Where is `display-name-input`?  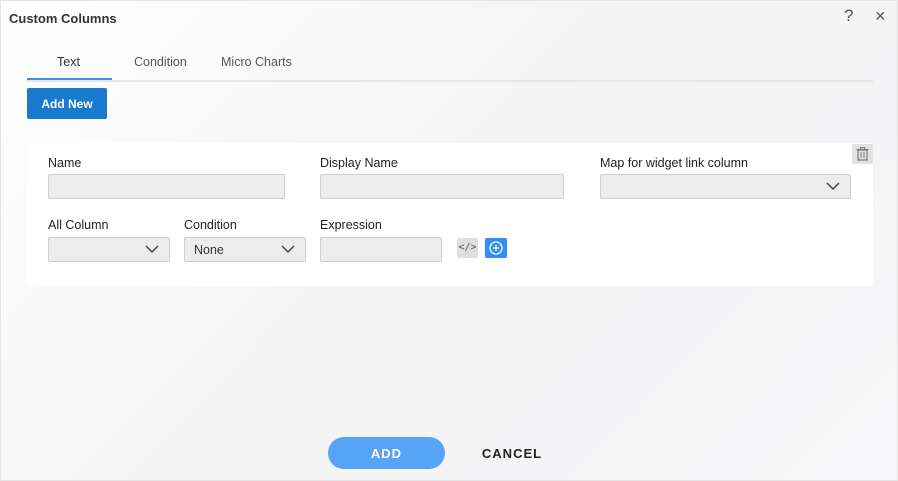 display-name-input is located at coordinates (442, 186).